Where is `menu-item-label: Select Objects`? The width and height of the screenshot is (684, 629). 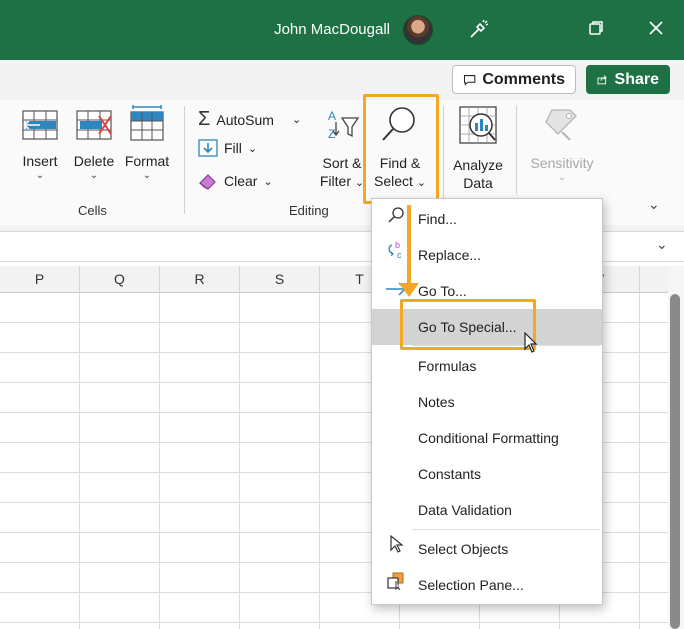
menu-item-label: Select Objects is located at coordinates (463, 549).